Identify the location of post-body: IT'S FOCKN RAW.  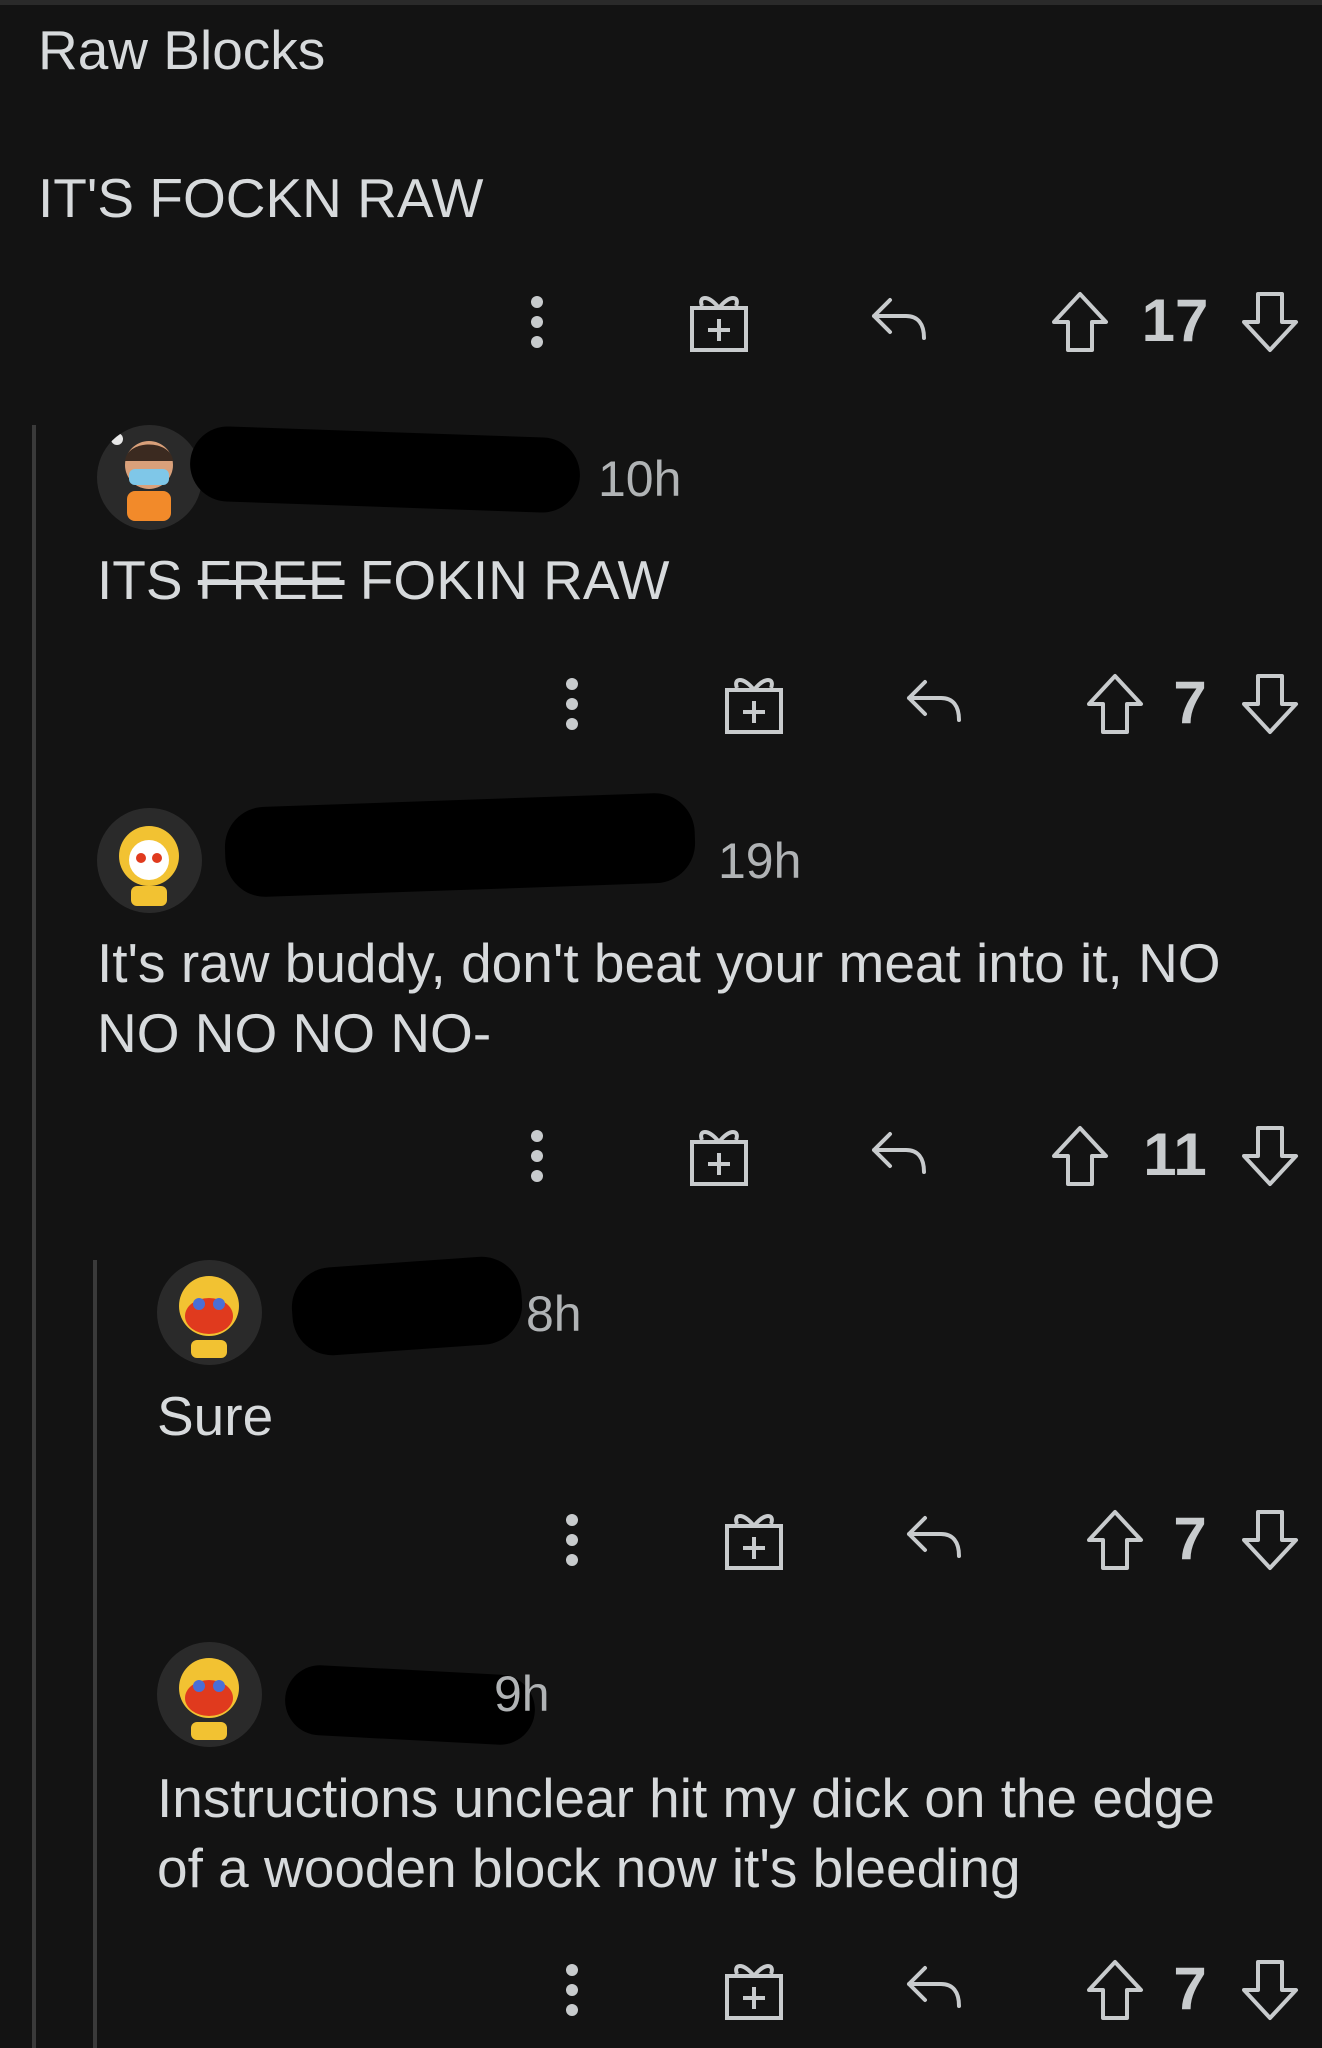
(261, 198).